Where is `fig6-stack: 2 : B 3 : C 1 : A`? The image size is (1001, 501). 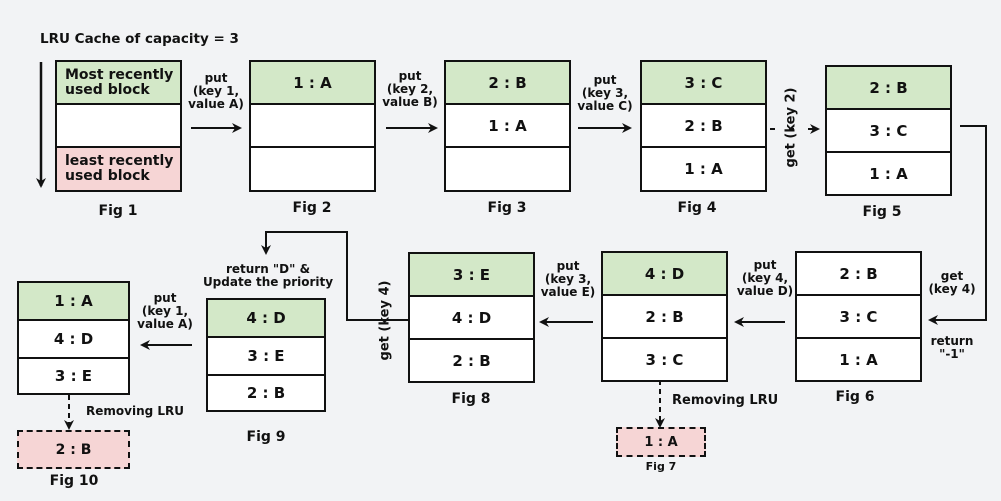
fig6-stack: 2 : B 3 : C 1 : A is located at coordinates (858, 316).